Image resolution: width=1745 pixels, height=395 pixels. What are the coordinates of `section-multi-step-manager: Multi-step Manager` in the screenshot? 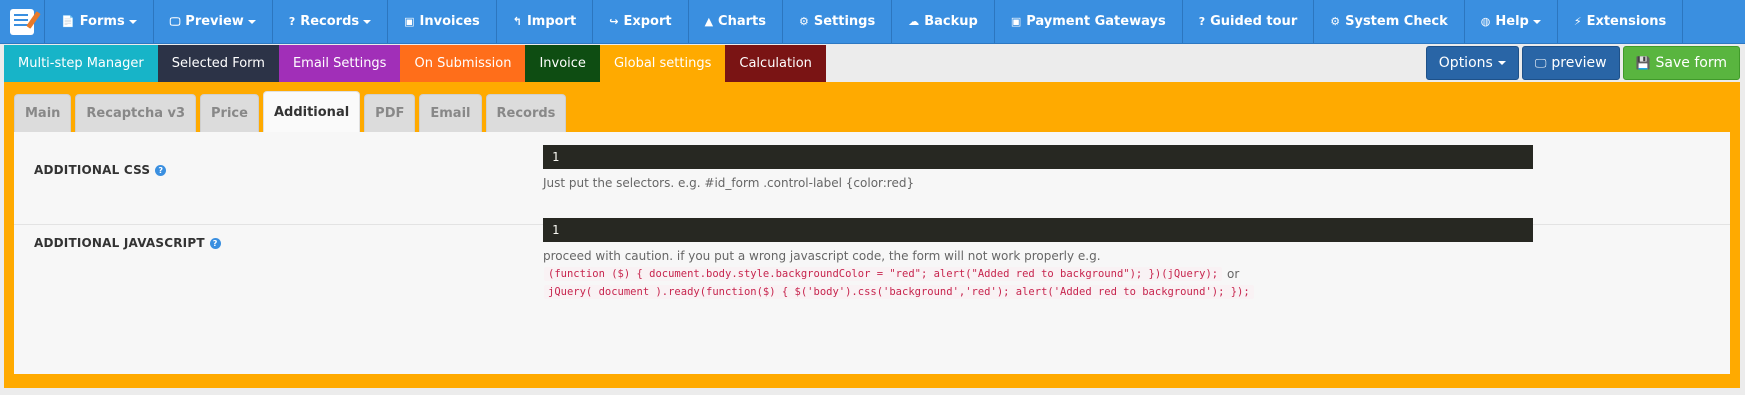 It's located at (81, 63).